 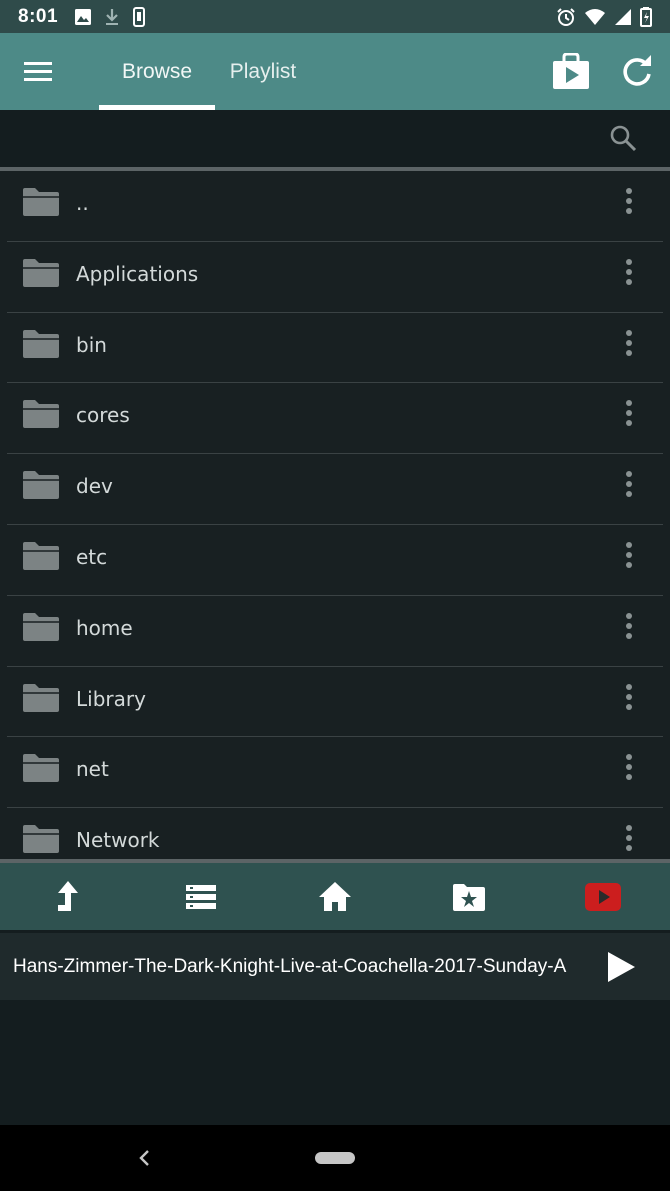 I want to click on play-store-button, so click(x=571, y=71).